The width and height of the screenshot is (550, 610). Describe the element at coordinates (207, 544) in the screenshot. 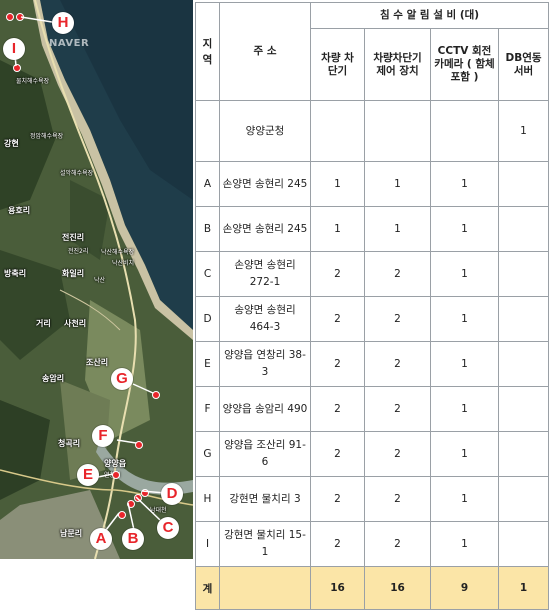

I see `cell-region: I` at that location.